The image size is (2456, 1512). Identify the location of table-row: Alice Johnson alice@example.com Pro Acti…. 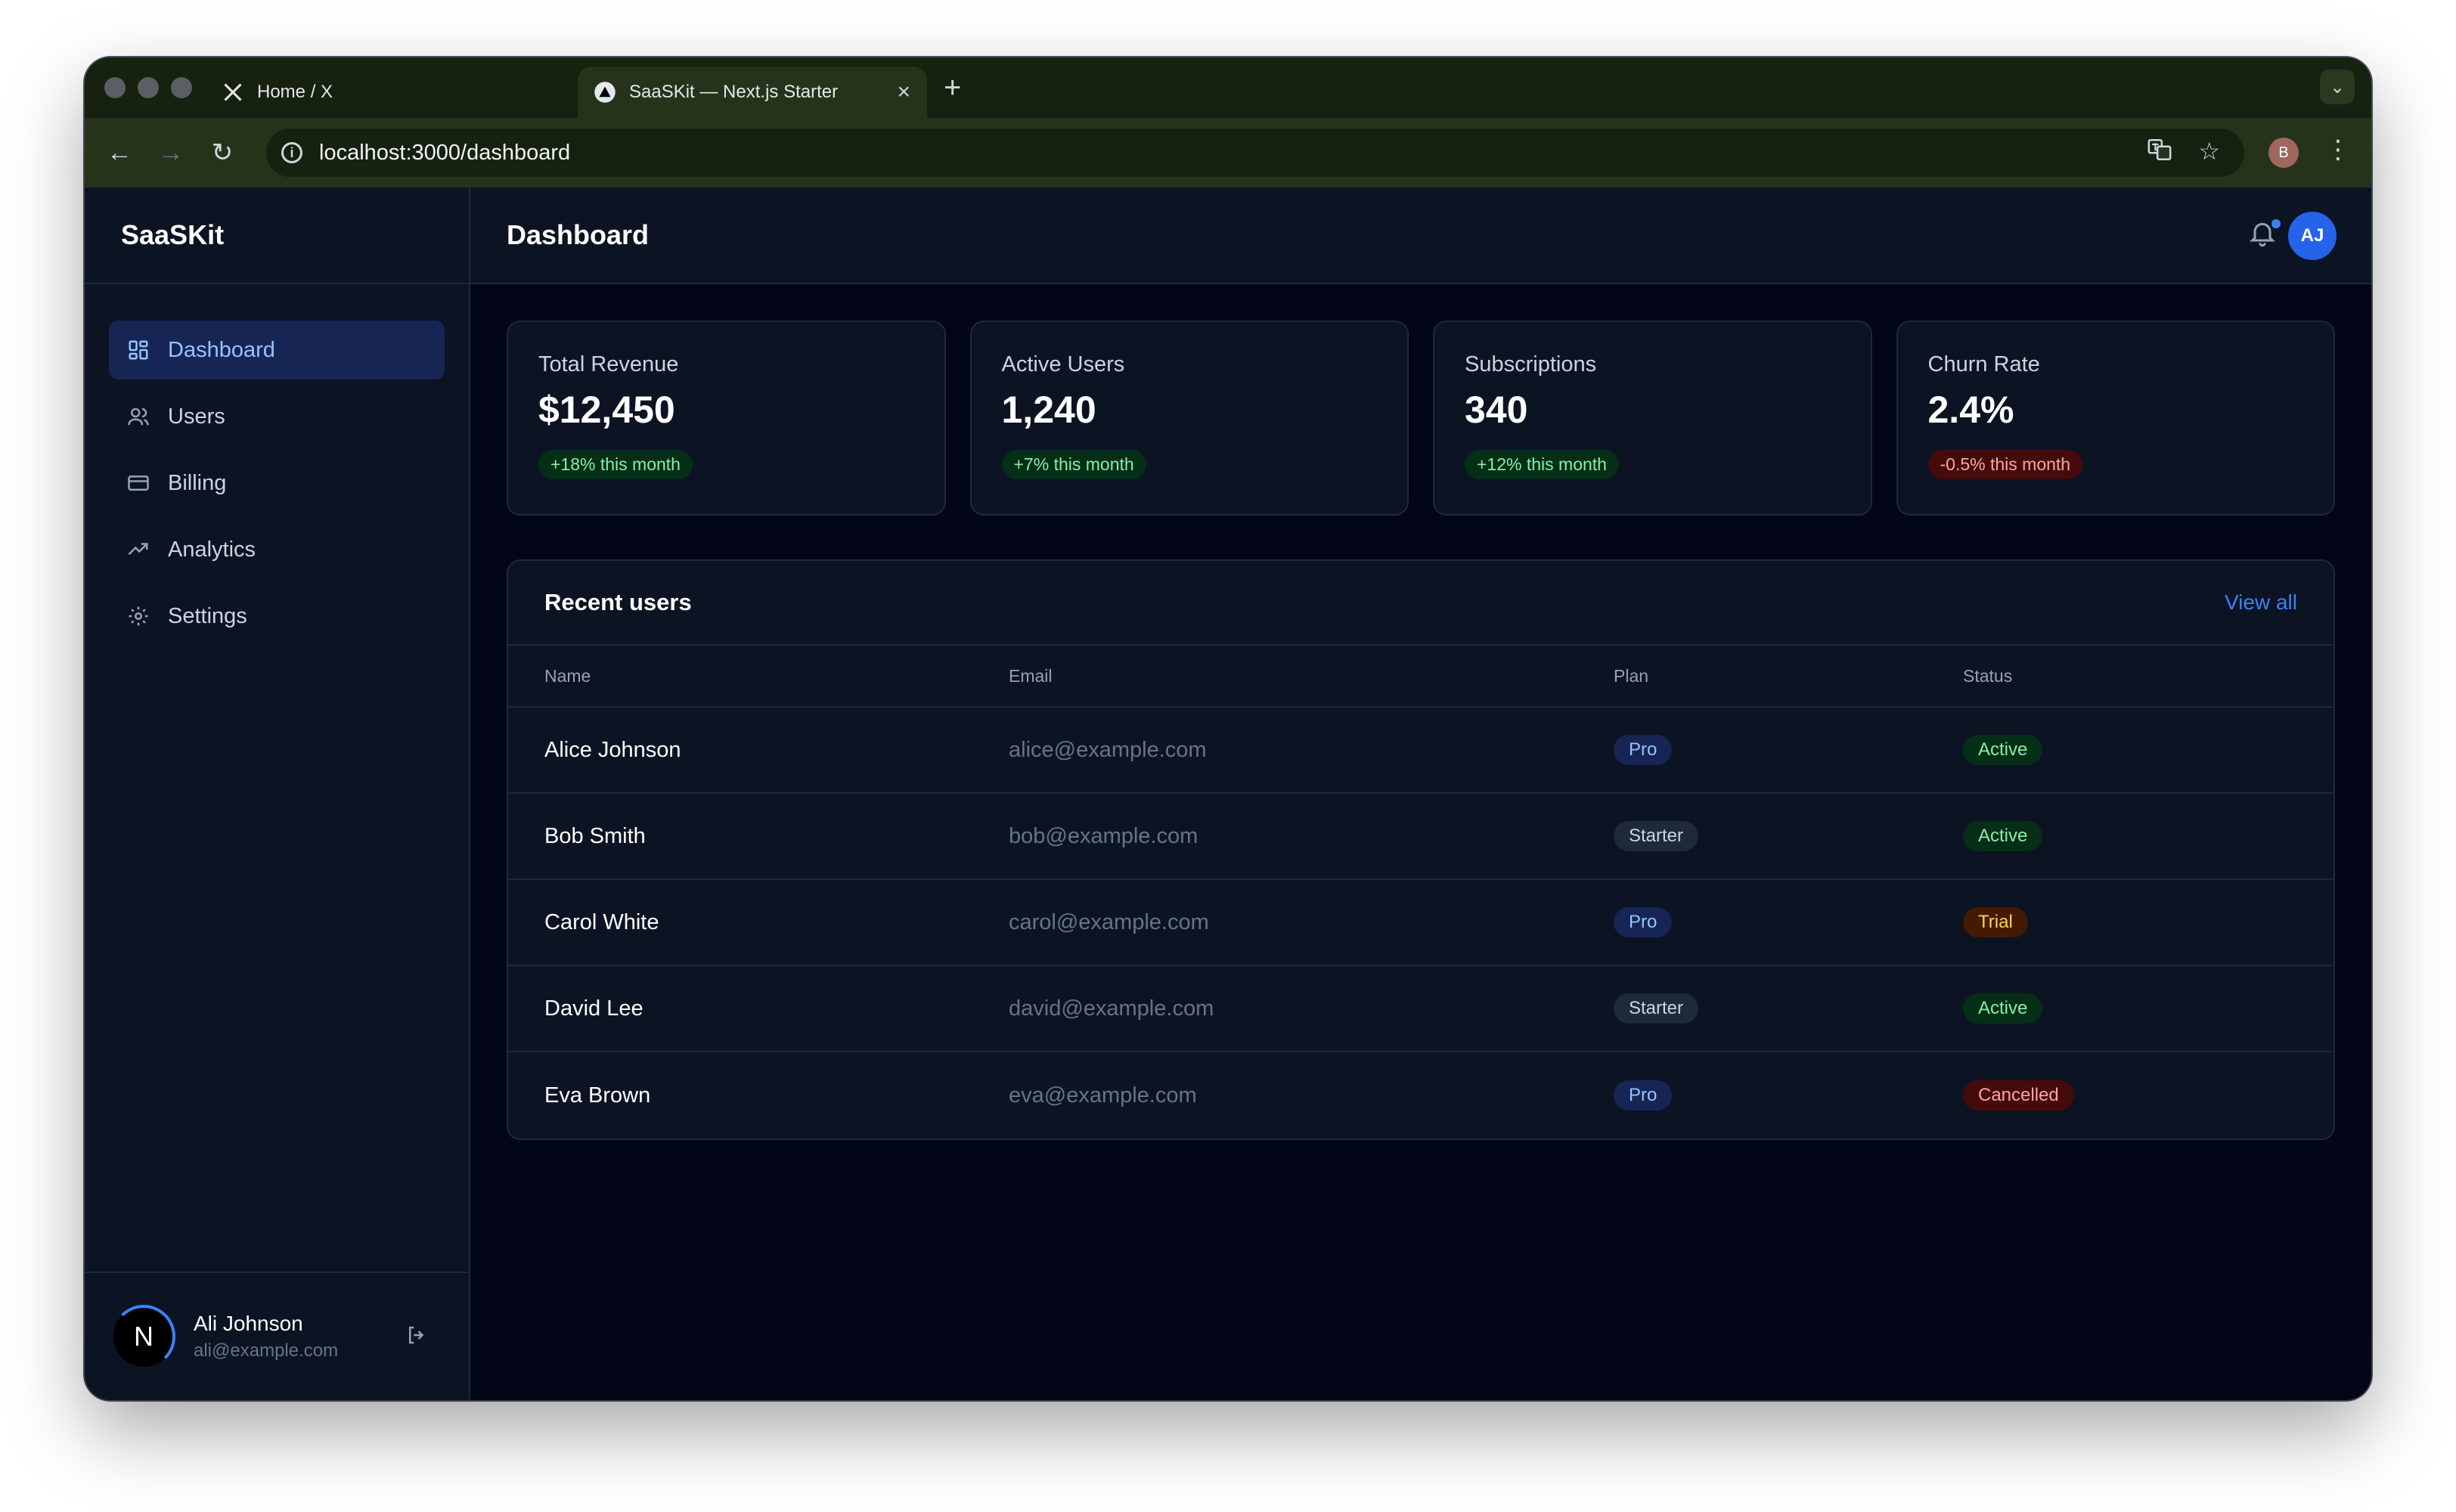
(1421, 751).